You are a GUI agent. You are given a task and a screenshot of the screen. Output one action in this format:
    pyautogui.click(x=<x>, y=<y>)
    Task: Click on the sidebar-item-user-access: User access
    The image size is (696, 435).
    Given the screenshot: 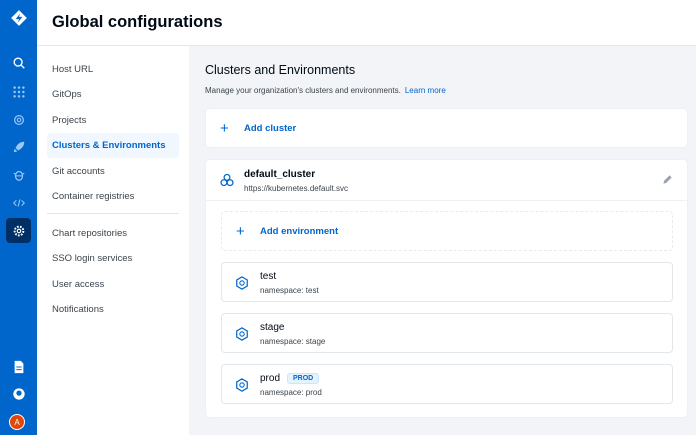 What is the action you would take?
    pyautogui.click(x=113, y=284)
    